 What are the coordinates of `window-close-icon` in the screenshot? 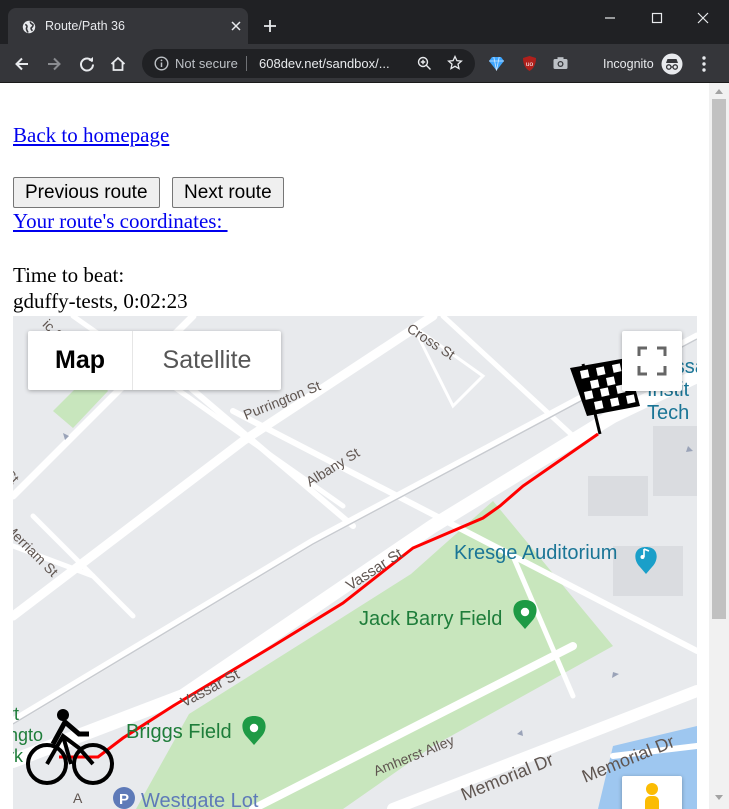 It's located at (703, 18).